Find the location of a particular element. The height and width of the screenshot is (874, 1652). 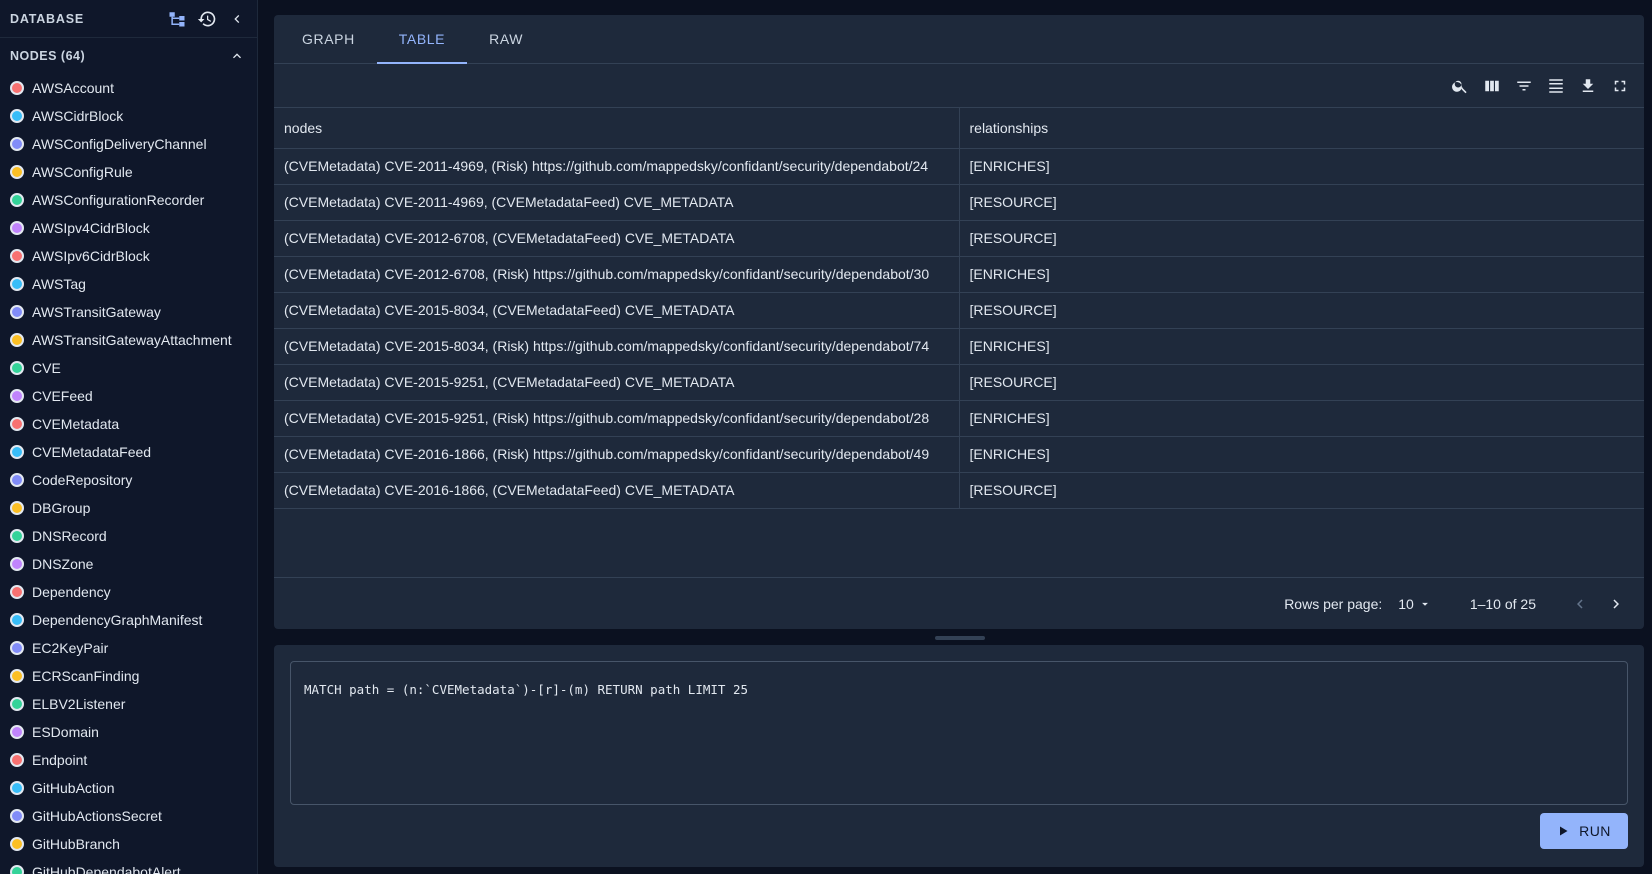

table-header-row: nodes relationships is located at coordinates (959, 128).